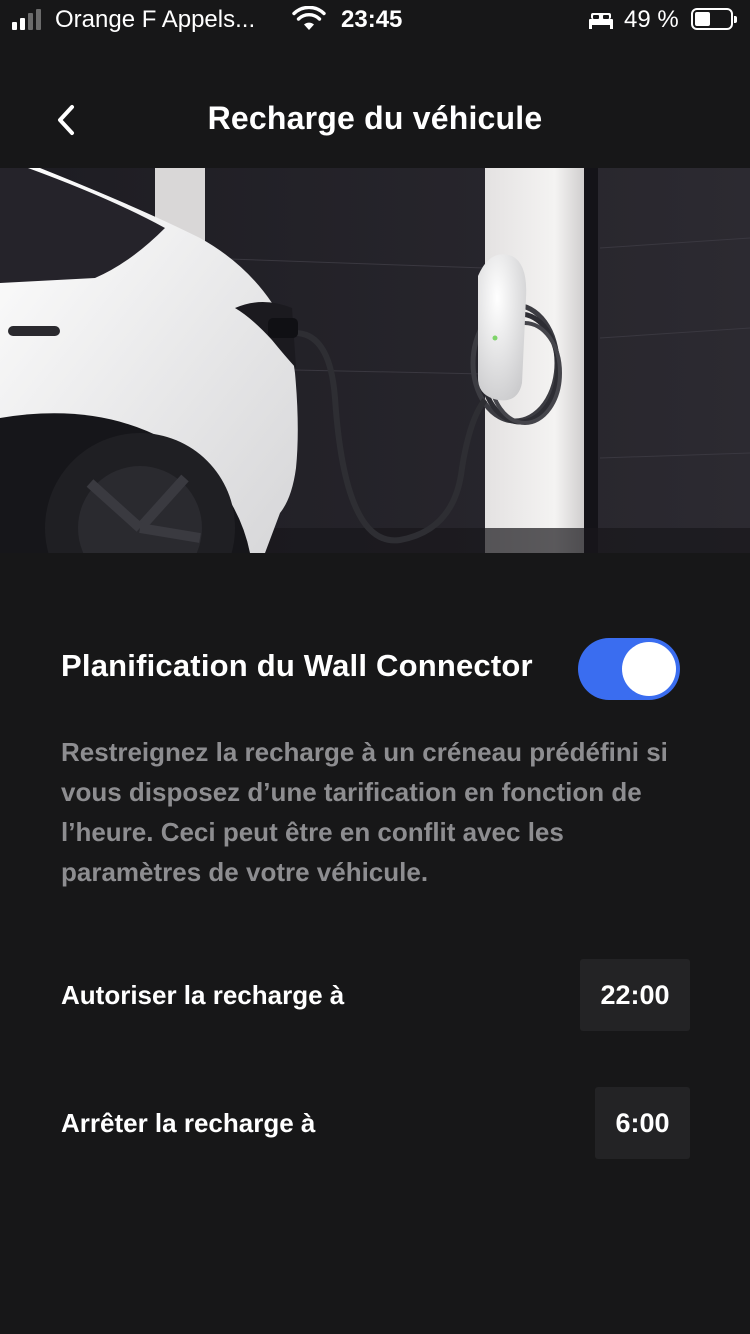 The width and height of the screenshot is (750, 1334). What do you see at coordinates (714, 19) in the screenshot?
I see `battery-icon` at bounding box center [714, 19].